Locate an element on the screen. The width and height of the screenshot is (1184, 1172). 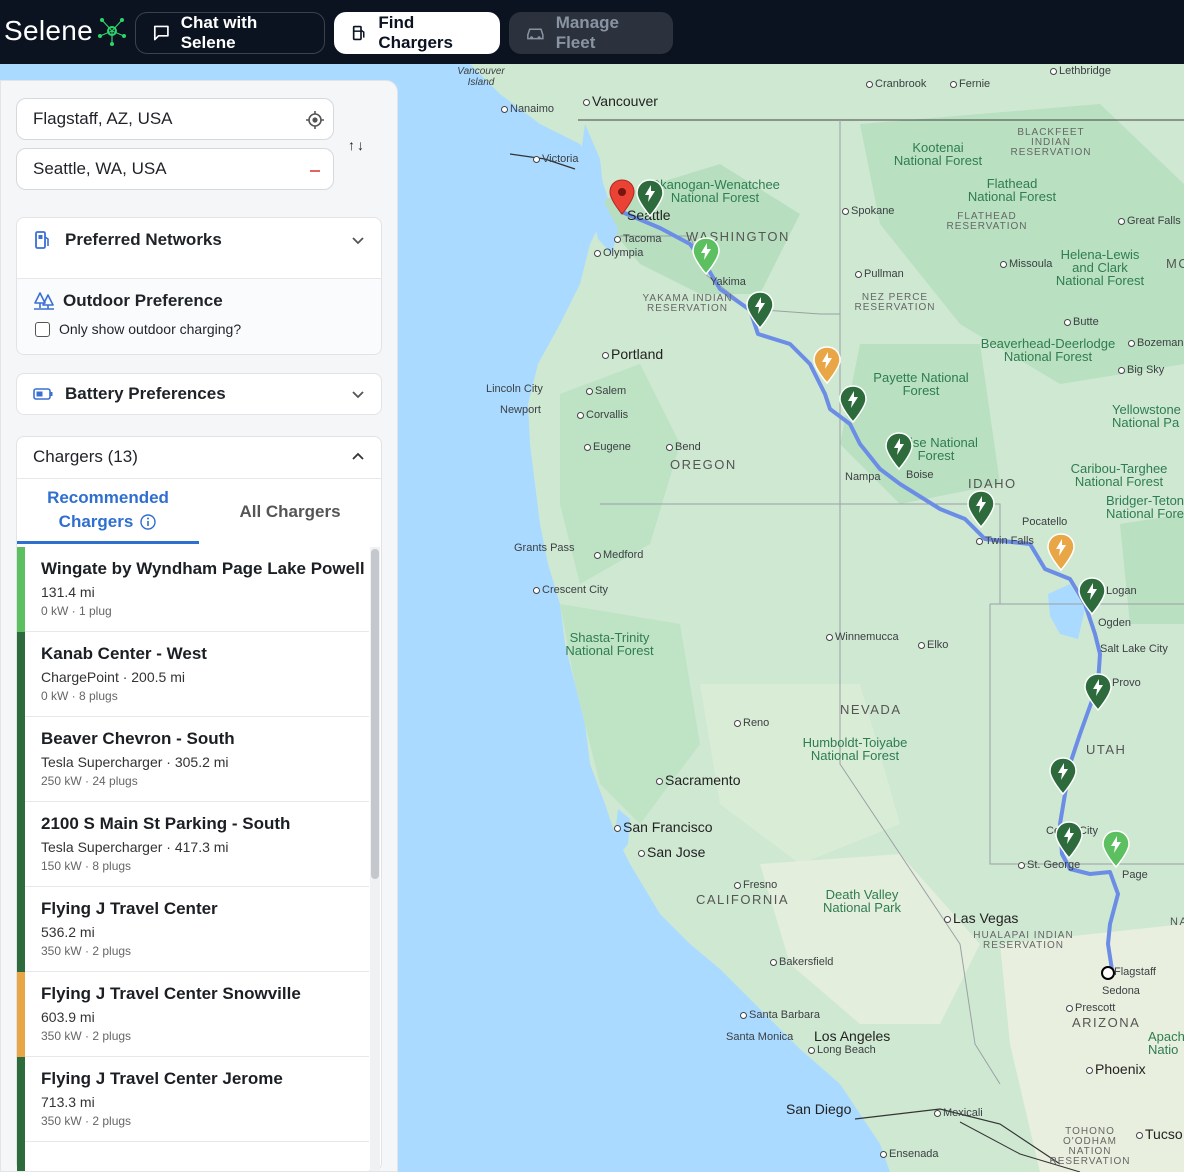
tab-recommended-label-line2: Chargers is located at coordinates (96, 521).